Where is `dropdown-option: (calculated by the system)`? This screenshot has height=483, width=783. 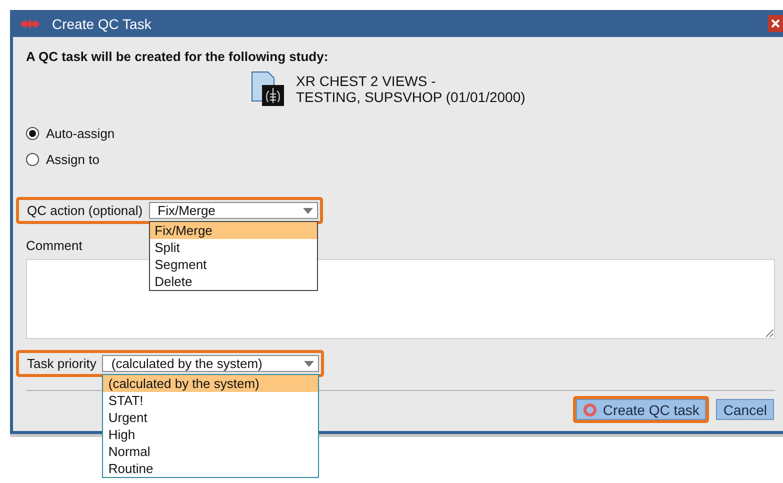
dropdown-option: (calculated by the system) is located at coordinates (210, 383).